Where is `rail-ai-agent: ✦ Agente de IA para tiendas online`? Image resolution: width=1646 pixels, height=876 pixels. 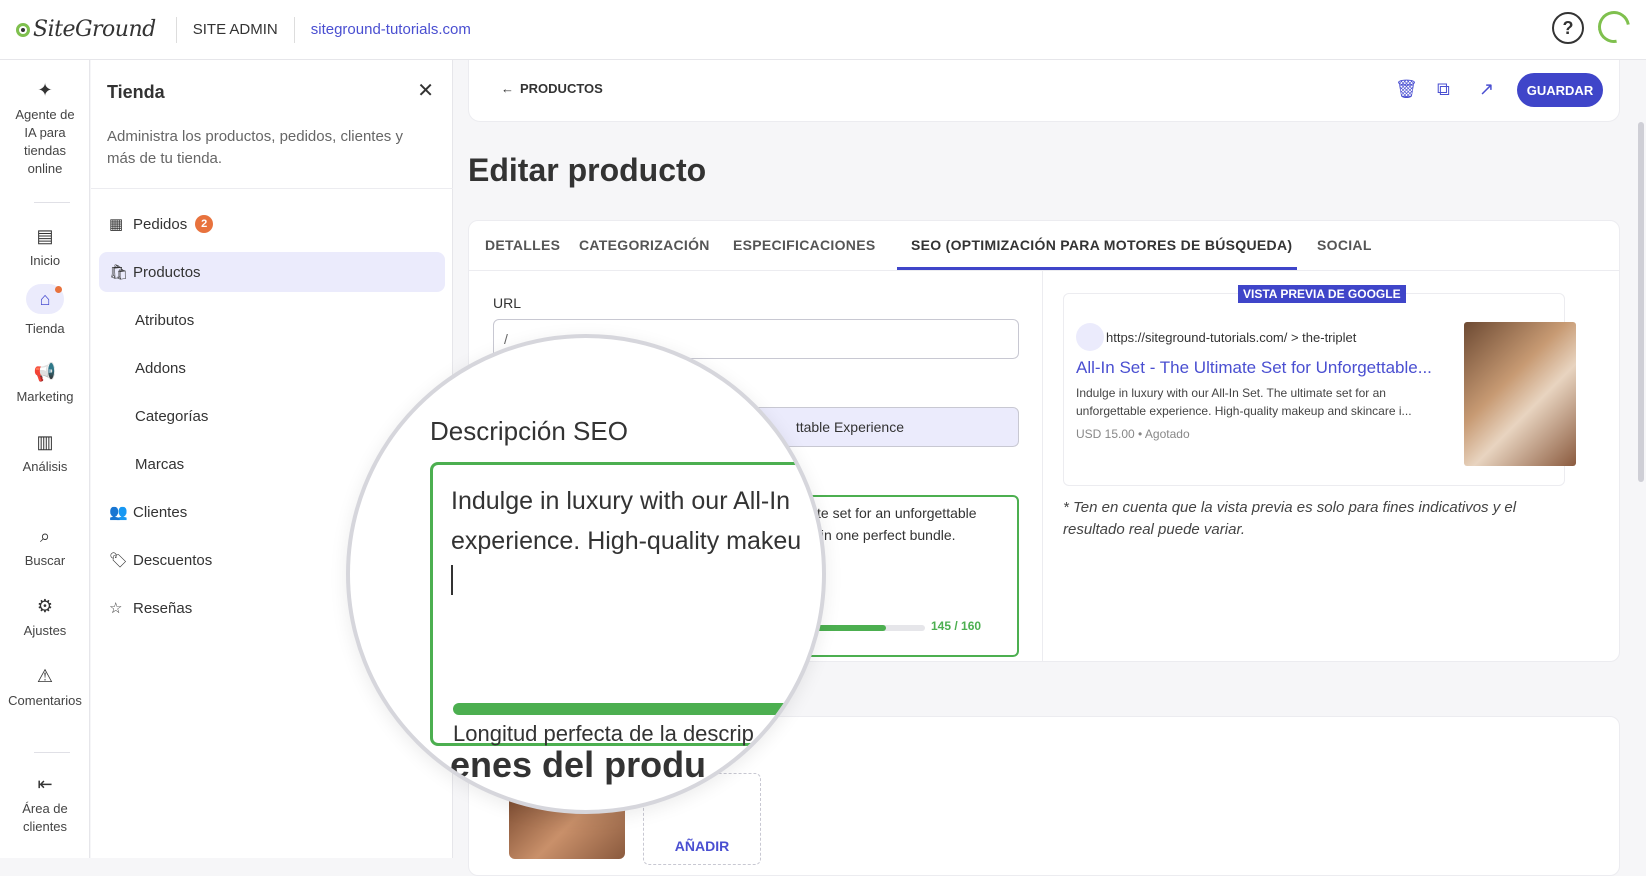 rail-ai-agent: ✦ Agente de IA para tiendas online is located at coordinates (45, 129).